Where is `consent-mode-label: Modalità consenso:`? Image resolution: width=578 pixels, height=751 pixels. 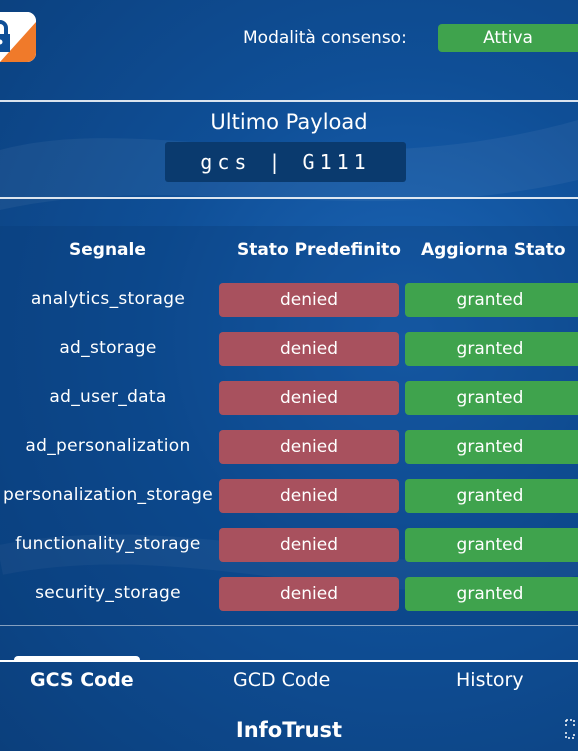 consent-mode-label: Modalità consenso: is located at coordinates (325, 38).